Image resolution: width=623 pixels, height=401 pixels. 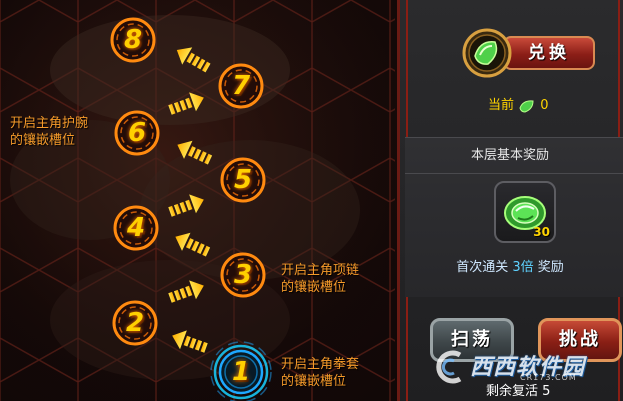 I want to click on reward-count: 30, so click(x=541, y=232).